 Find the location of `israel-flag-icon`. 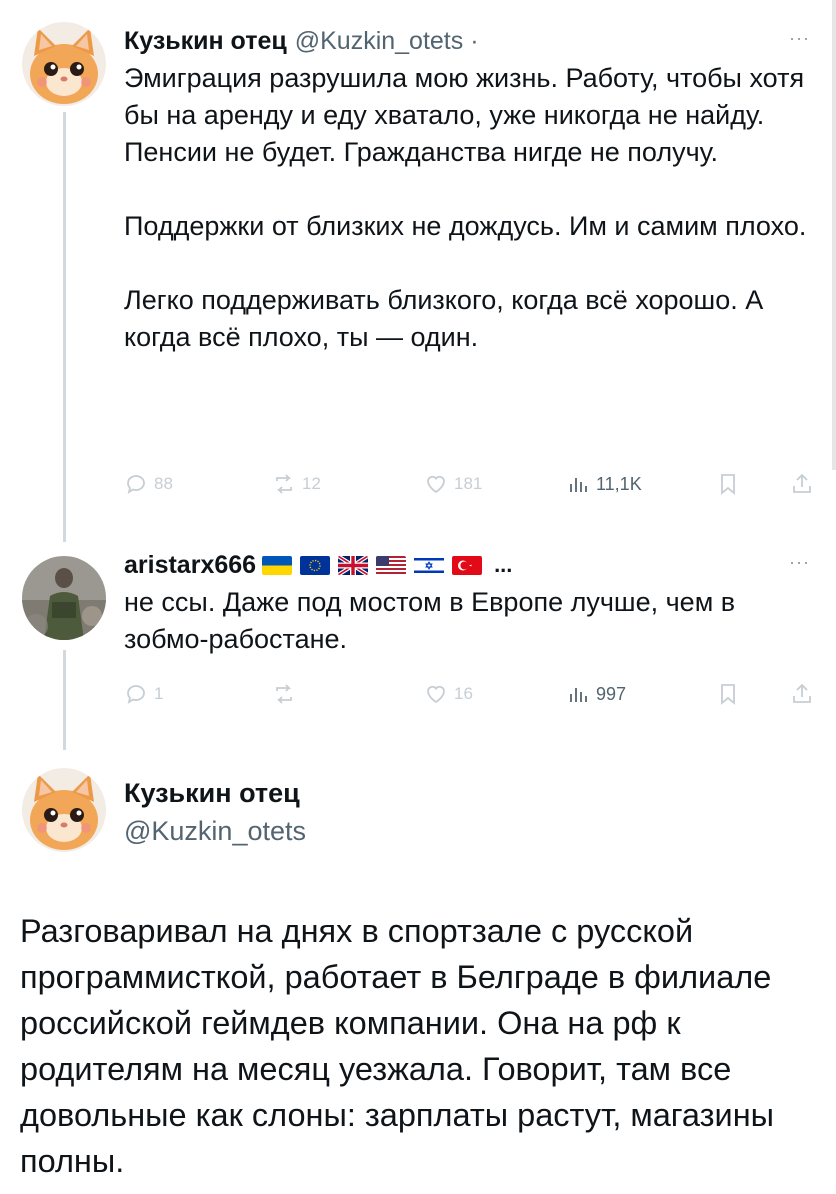

israel-flag-icon is located at coordinates (429, 565).